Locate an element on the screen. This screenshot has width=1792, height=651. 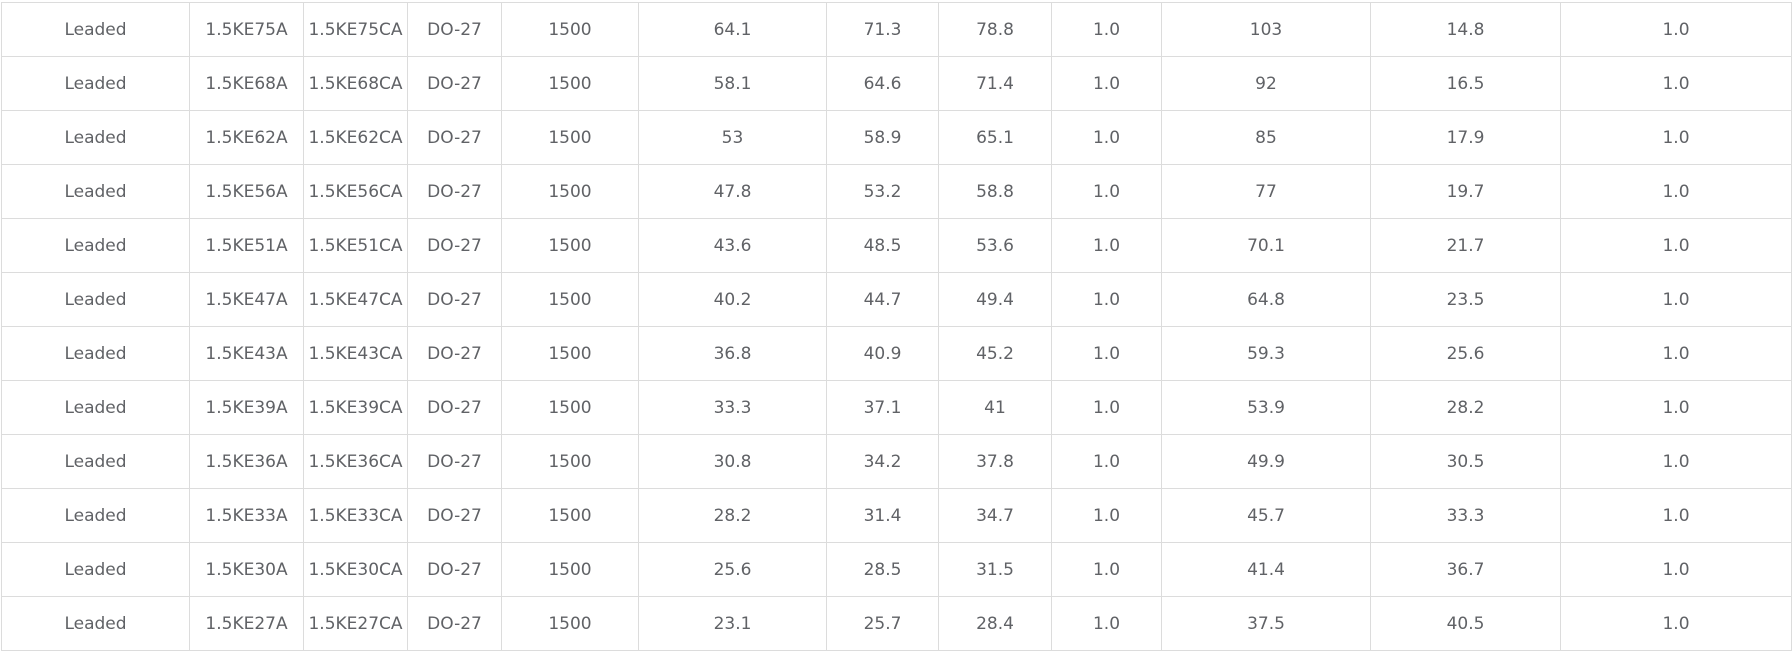
cell-part-number-uni: 1.5KE27A is located at coordinates (246, 623).